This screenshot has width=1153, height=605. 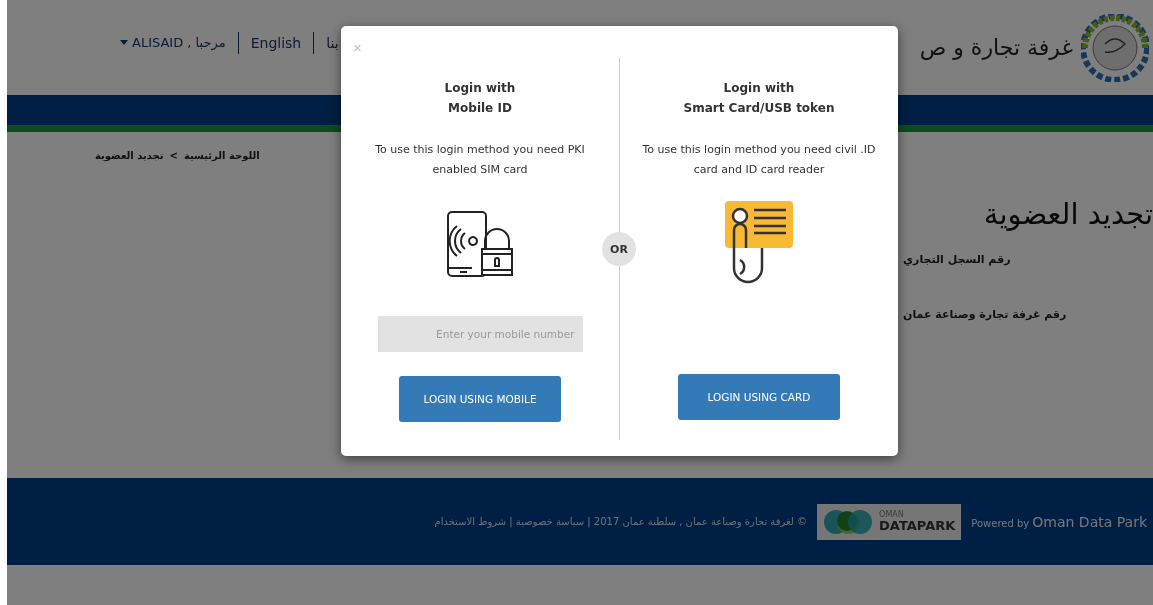 What do you see at coordinates (619, 249) in the screenshot?
I see `or-badge: OR` at bounding box center [619, 249].